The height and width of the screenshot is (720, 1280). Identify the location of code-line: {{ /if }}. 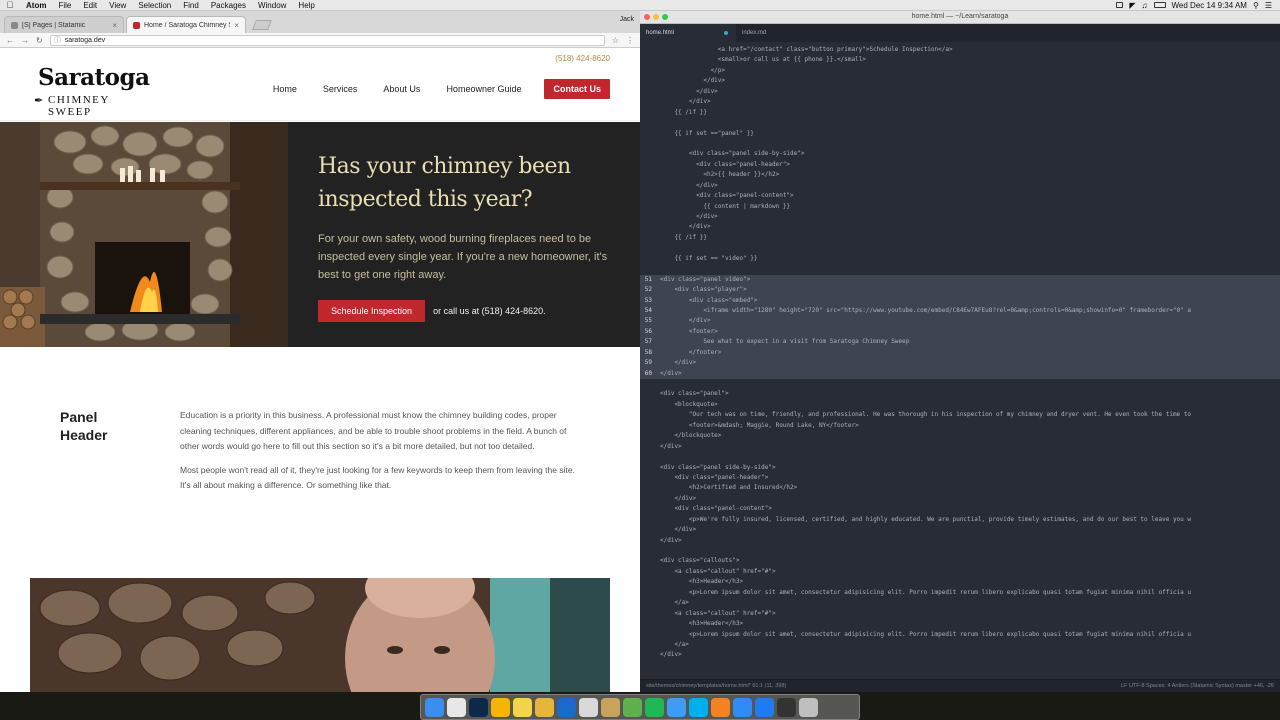
(960, 238).